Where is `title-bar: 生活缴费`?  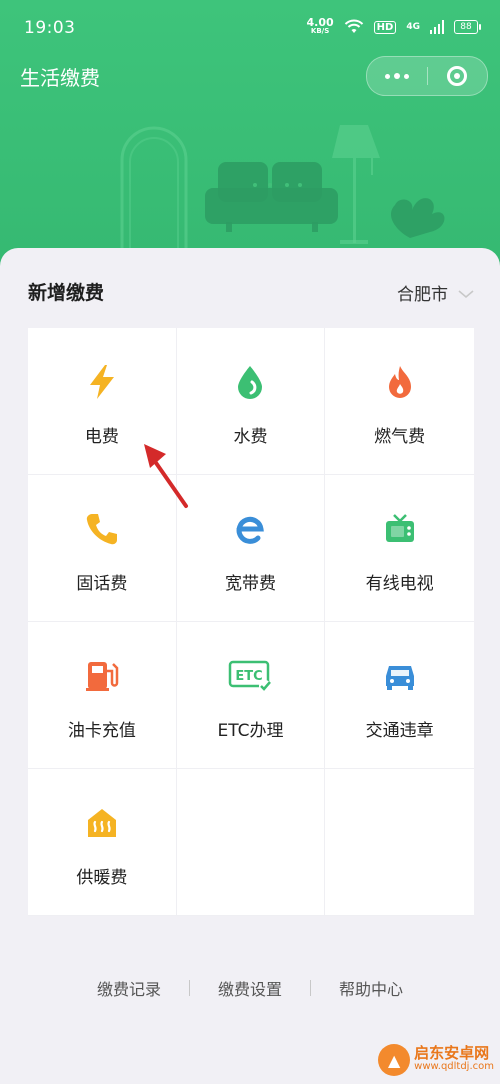
title-bar: 生活缴费 is located at coordinates (250, 76).